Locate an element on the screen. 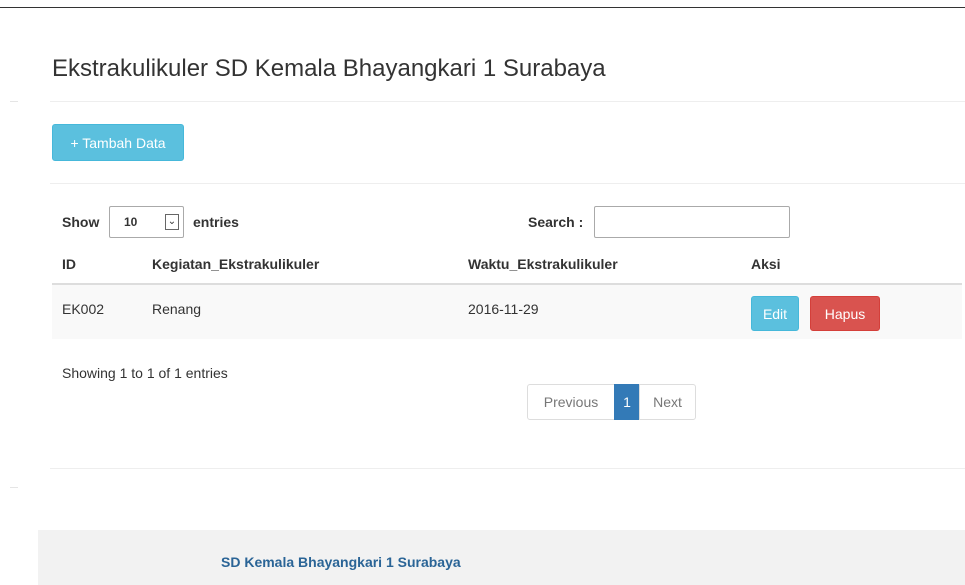 The width and height of the screenshot is (965, 585). entries-label: entries is located at coordinates (216, 222).